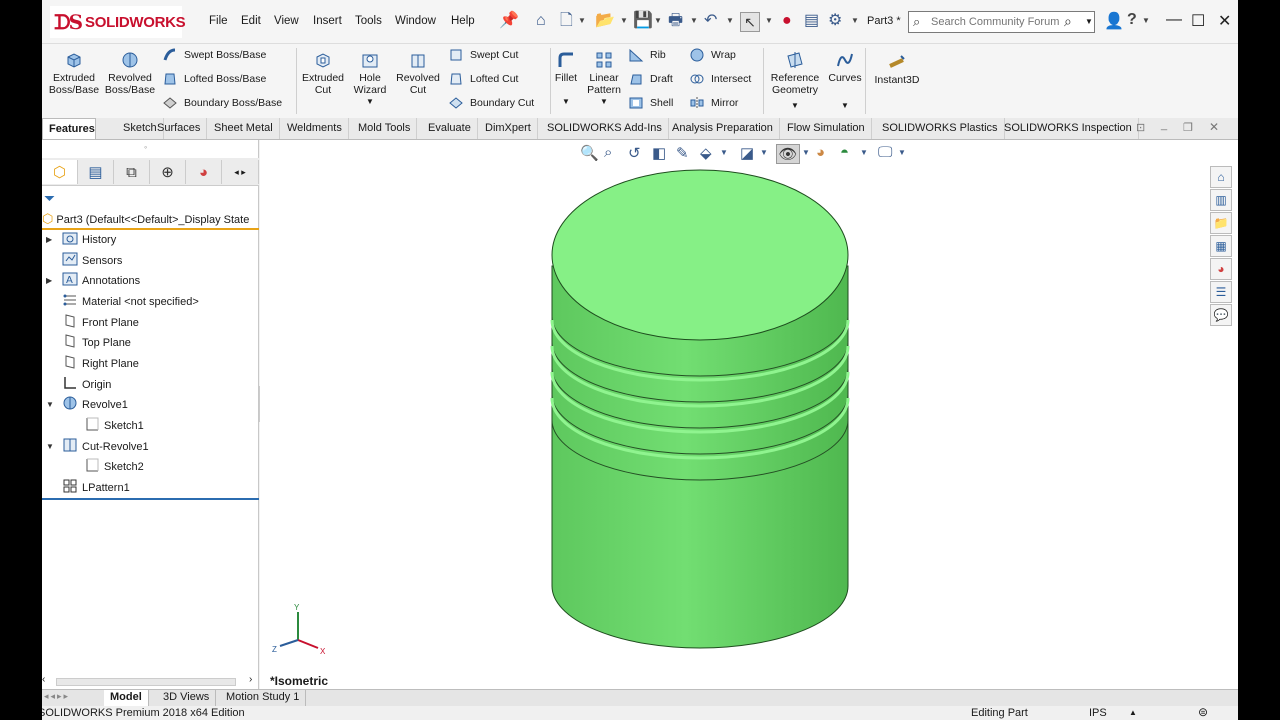  What do you see at coordinates (750, 22) in the screenshot?
I see `select-cursor-icon: ↖` at bounding box center [750, 22].